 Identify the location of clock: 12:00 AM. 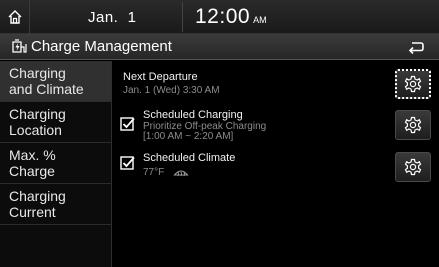
(224, 17).